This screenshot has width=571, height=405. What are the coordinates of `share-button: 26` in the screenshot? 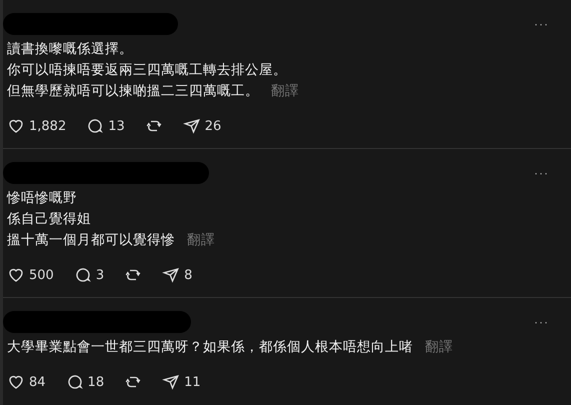 It's located at (202, 126).